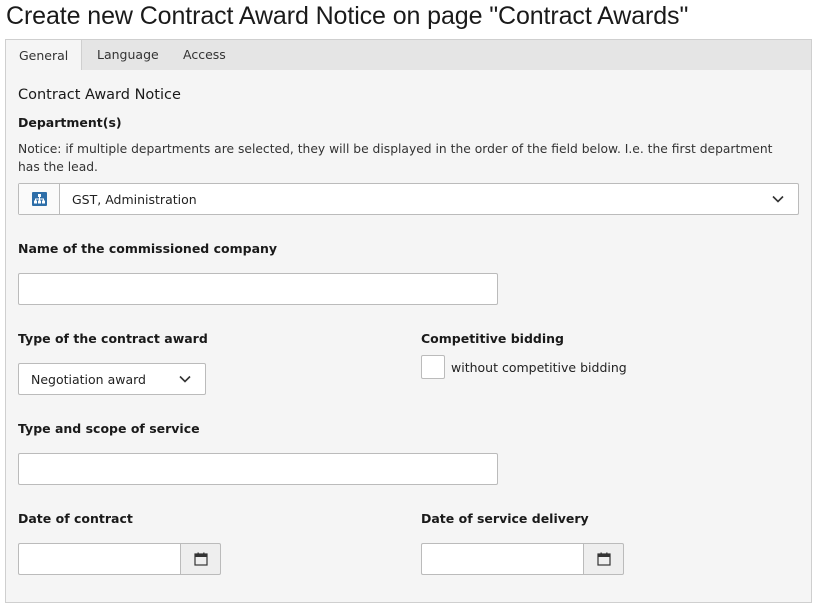 The image size is (820, 606). I want to click on contract-date-input, so click(99, 559).